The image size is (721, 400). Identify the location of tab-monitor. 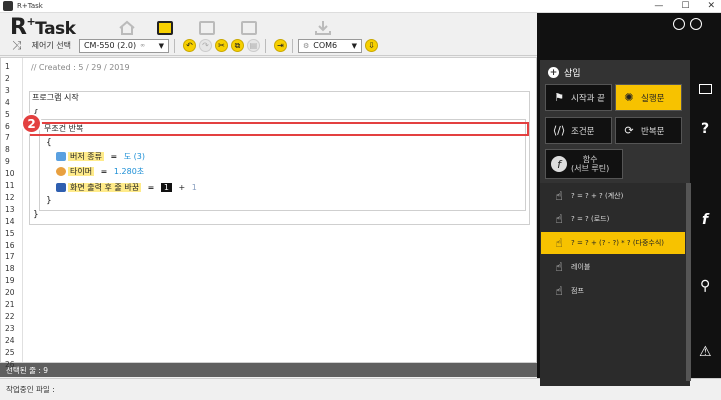
(207, 26).